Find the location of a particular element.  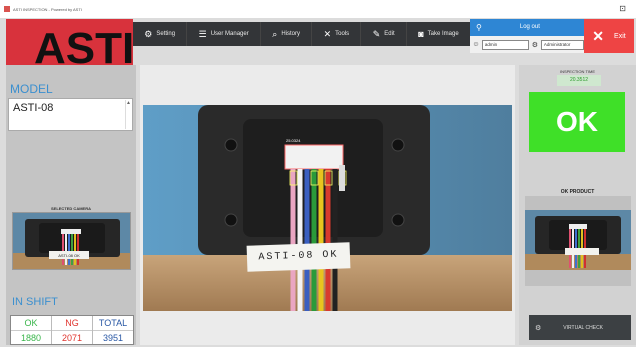

shift-counts-table: OK 1880 NG 2071 TOTAL 3951 is located at coordinates (72, 330).